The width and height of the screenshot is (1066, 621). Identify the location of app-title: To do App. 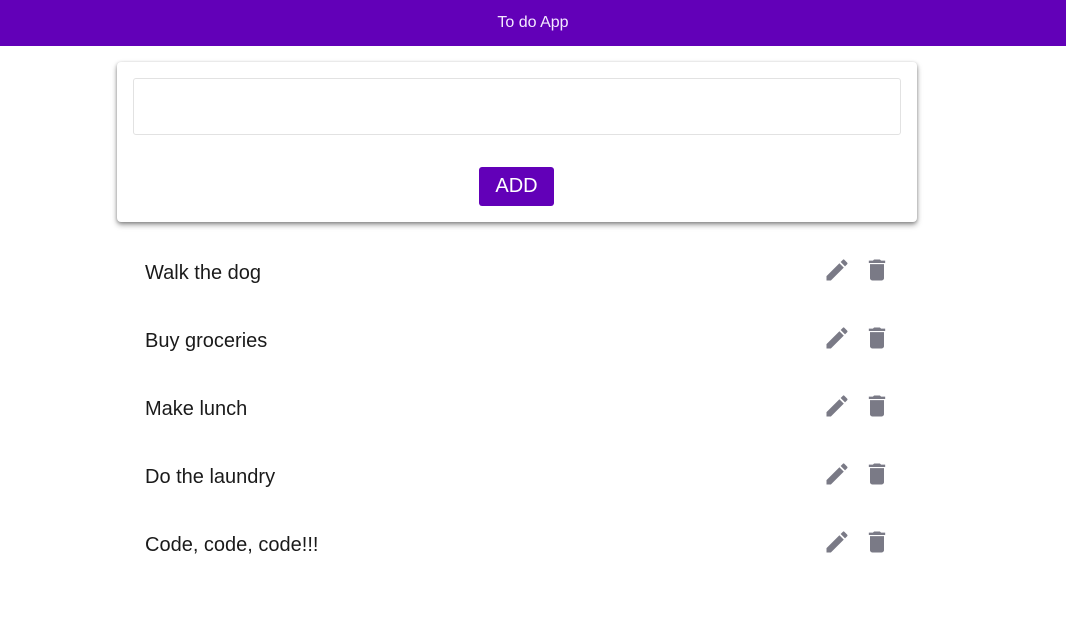
(533, 22).